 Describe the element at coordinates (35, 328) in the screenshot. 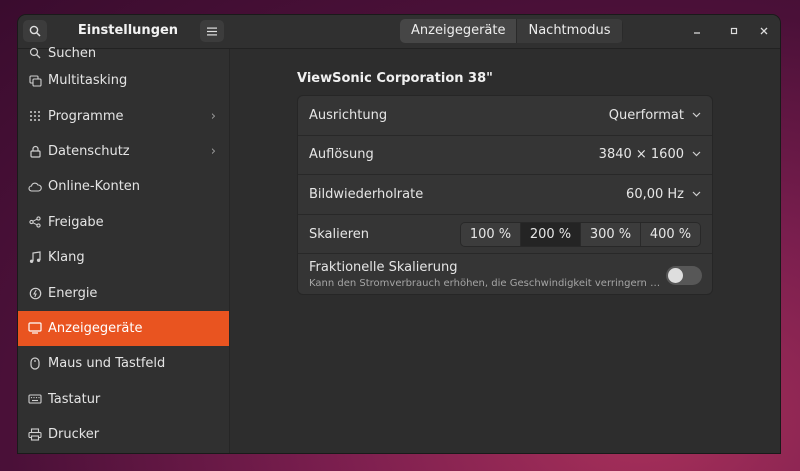

I see `display-icon` at that location.